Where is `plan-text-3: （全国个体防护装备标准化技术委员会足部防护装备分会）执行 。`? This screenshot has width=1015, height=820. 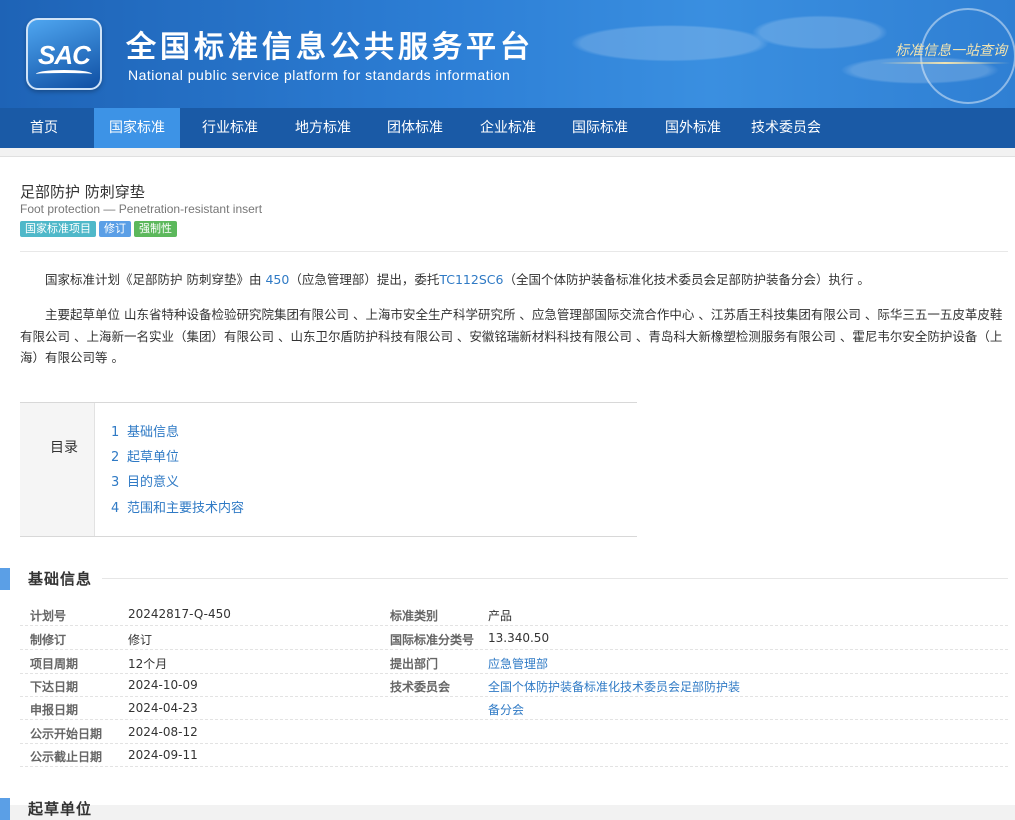
plan-text-3: （全国个体防护装备标准化技术委员会足部防护装备分会）执行 。 is located at coordinates (686, 279).